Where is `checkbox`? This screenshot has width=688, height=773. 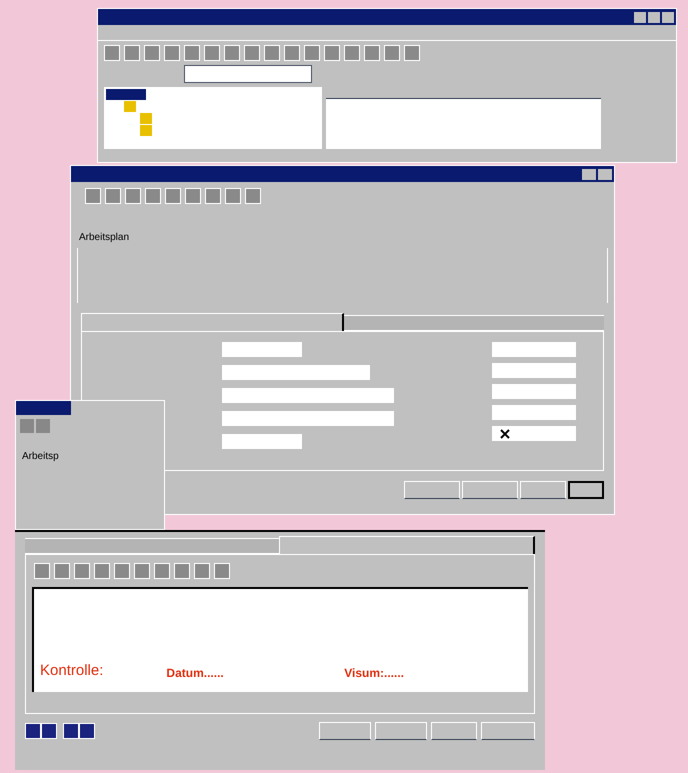
checkbox is located at coordinates (534, 433).